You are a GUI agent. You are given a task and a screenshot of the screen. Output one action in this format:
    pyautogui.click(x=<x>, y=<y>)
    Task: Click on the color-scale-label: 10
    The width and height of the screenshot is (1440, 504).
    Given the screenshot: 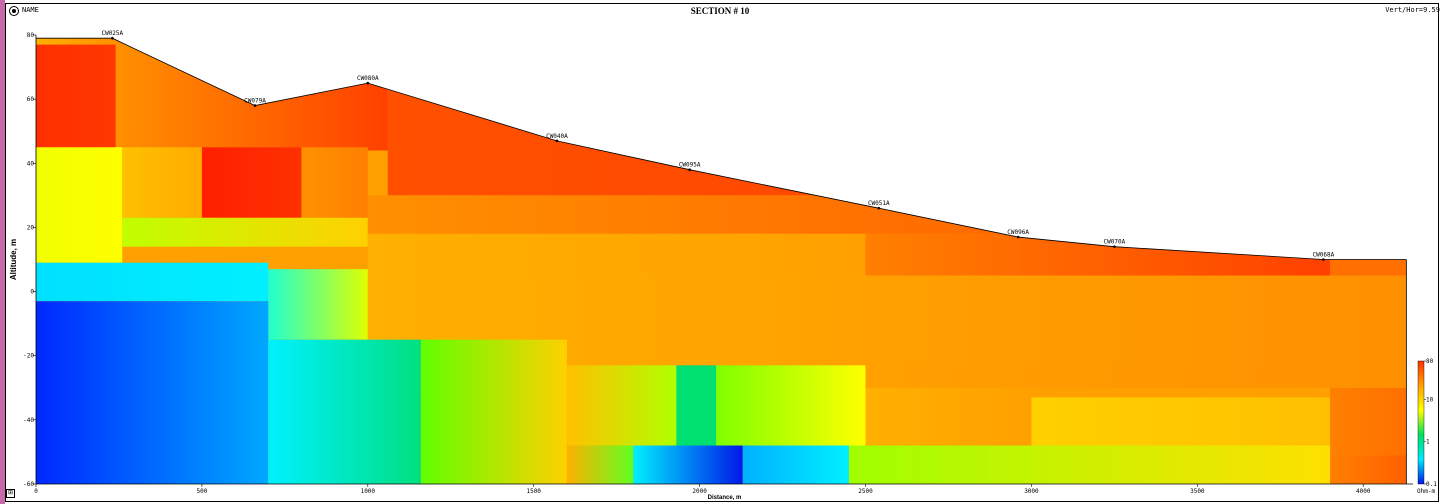 What is the action you would take?
    pyautogui.click(x=1430, y=399)
    